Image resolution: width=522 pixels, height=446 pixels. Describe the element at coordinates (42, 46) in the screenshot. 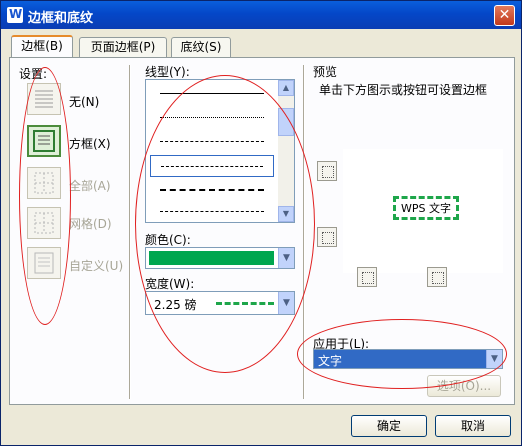

I see `tab-borders: 边框(B)` at that location.